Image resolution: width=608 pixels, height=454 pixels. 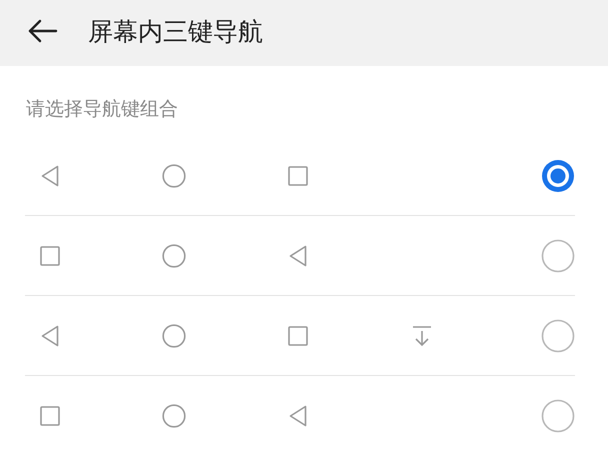 I want to click on section-label: 请选择导航键组合, so click(x=102, y=109).